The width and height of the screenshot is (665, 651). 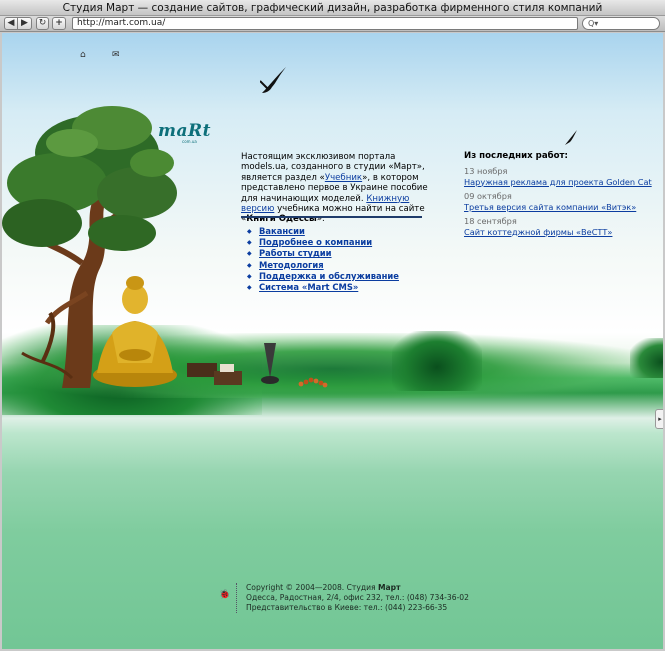 I want to click on forward-button: ▶, so click(x=25, y=23).